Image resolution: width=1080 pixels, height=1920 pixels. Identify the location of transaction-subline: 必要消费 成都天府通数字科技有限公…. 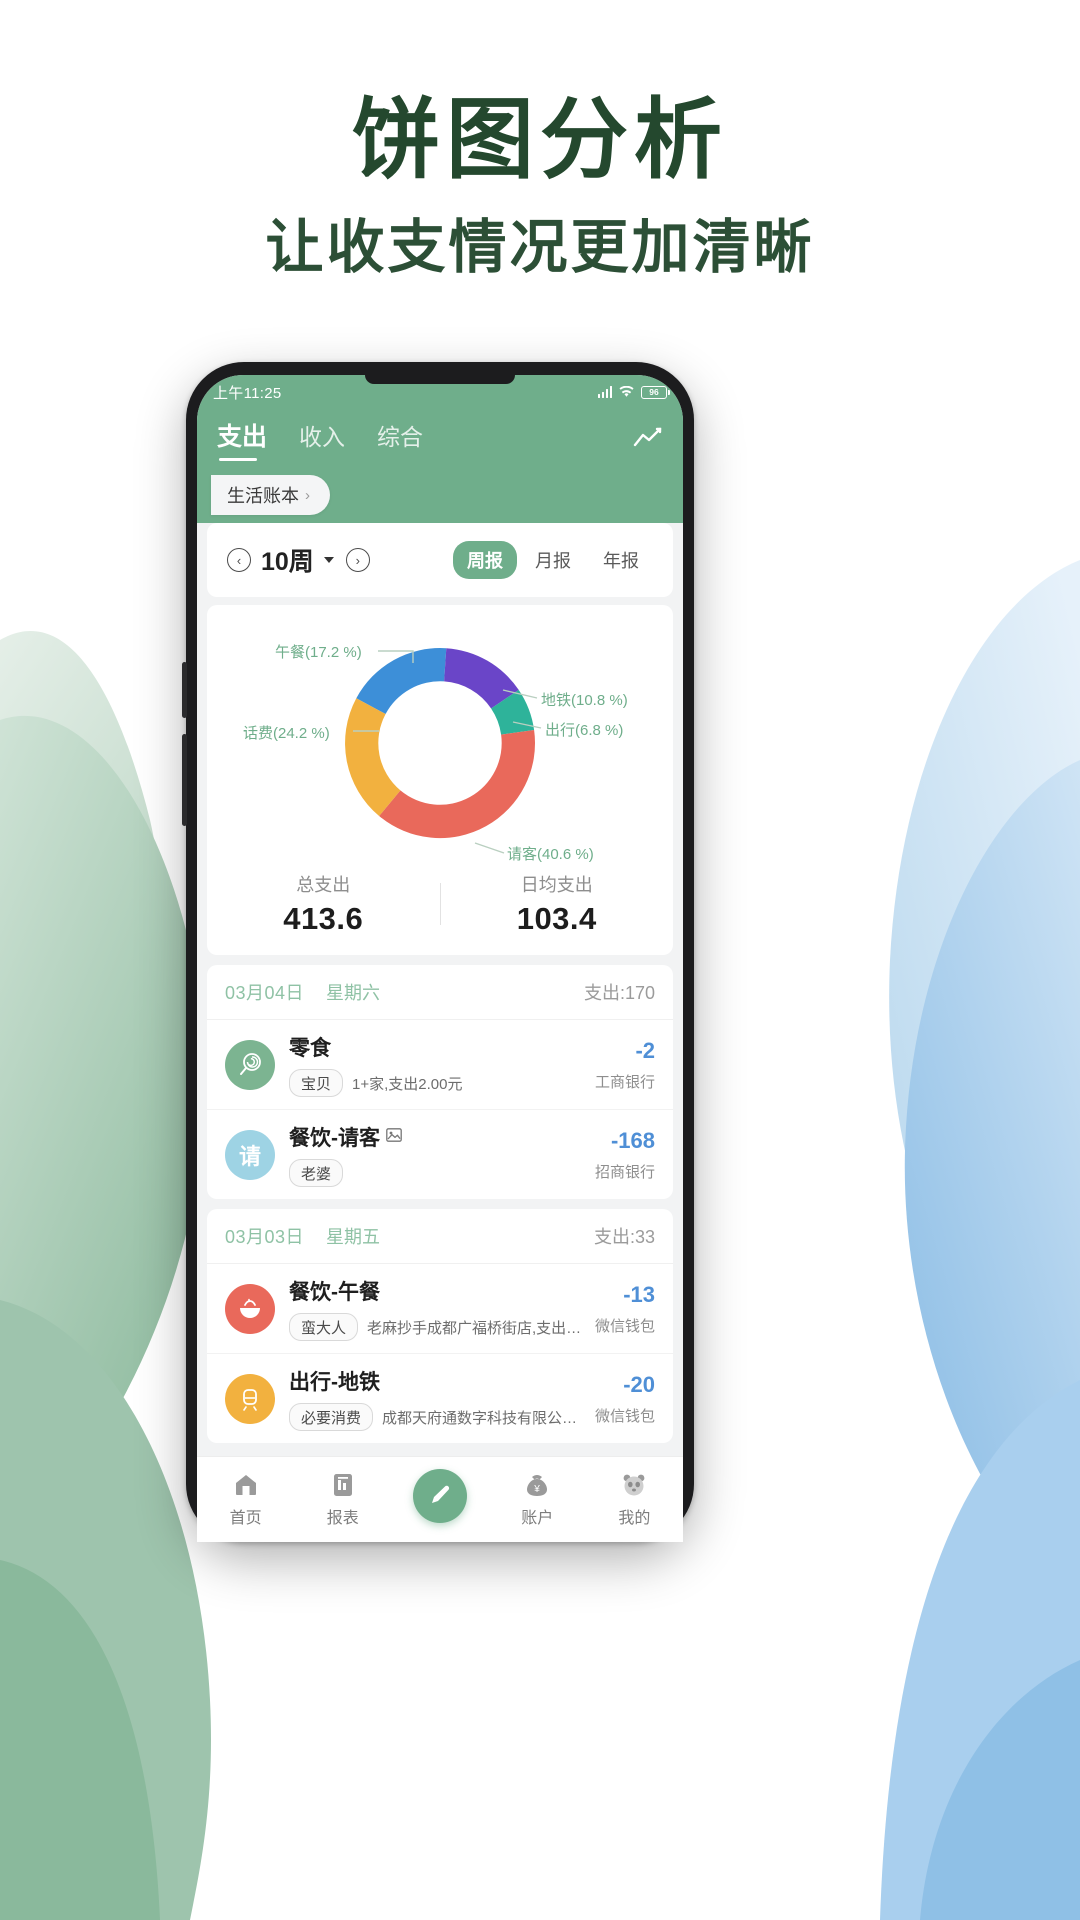
(437, 1417).